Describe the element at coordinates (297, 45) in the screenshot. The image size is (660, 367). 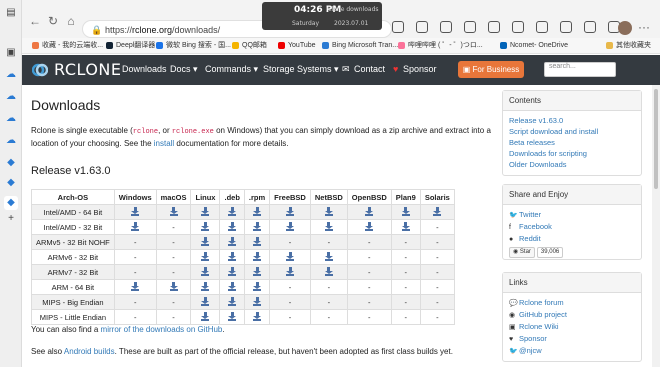
I see `bookmark-item: YouTube` at that location.